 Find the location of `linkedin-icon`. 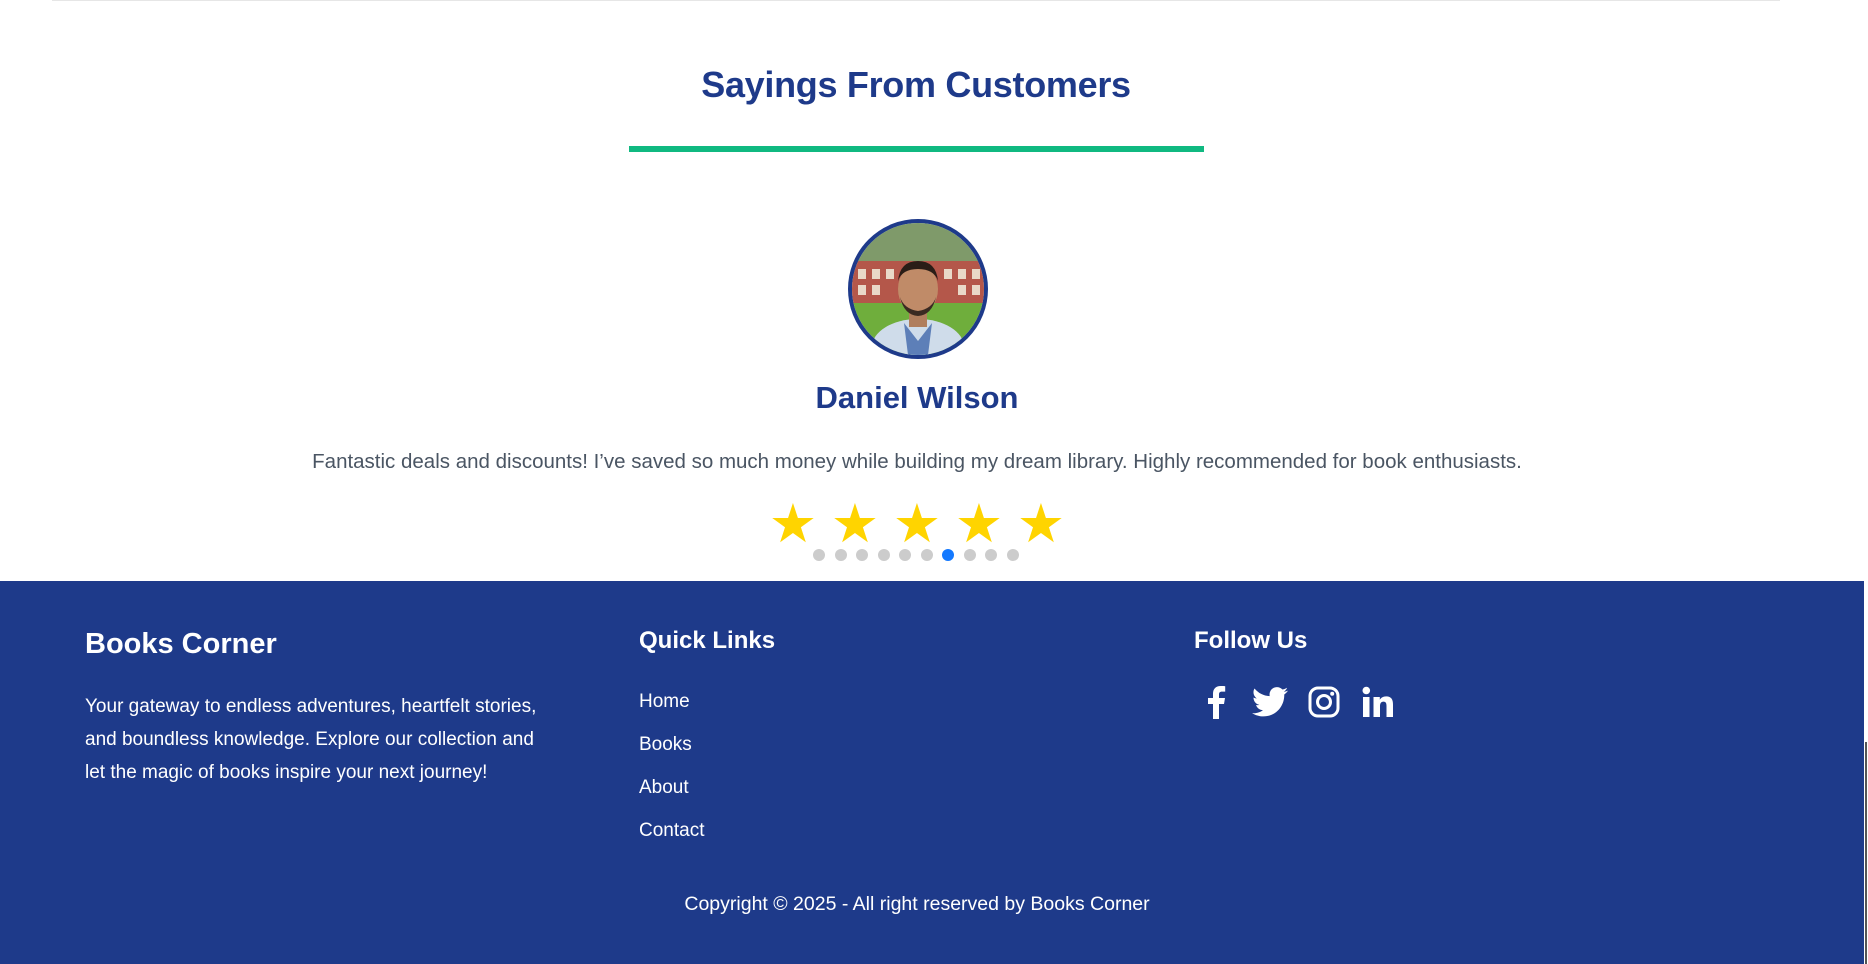

linkedin-icon is located at coordinates (1378, 702).